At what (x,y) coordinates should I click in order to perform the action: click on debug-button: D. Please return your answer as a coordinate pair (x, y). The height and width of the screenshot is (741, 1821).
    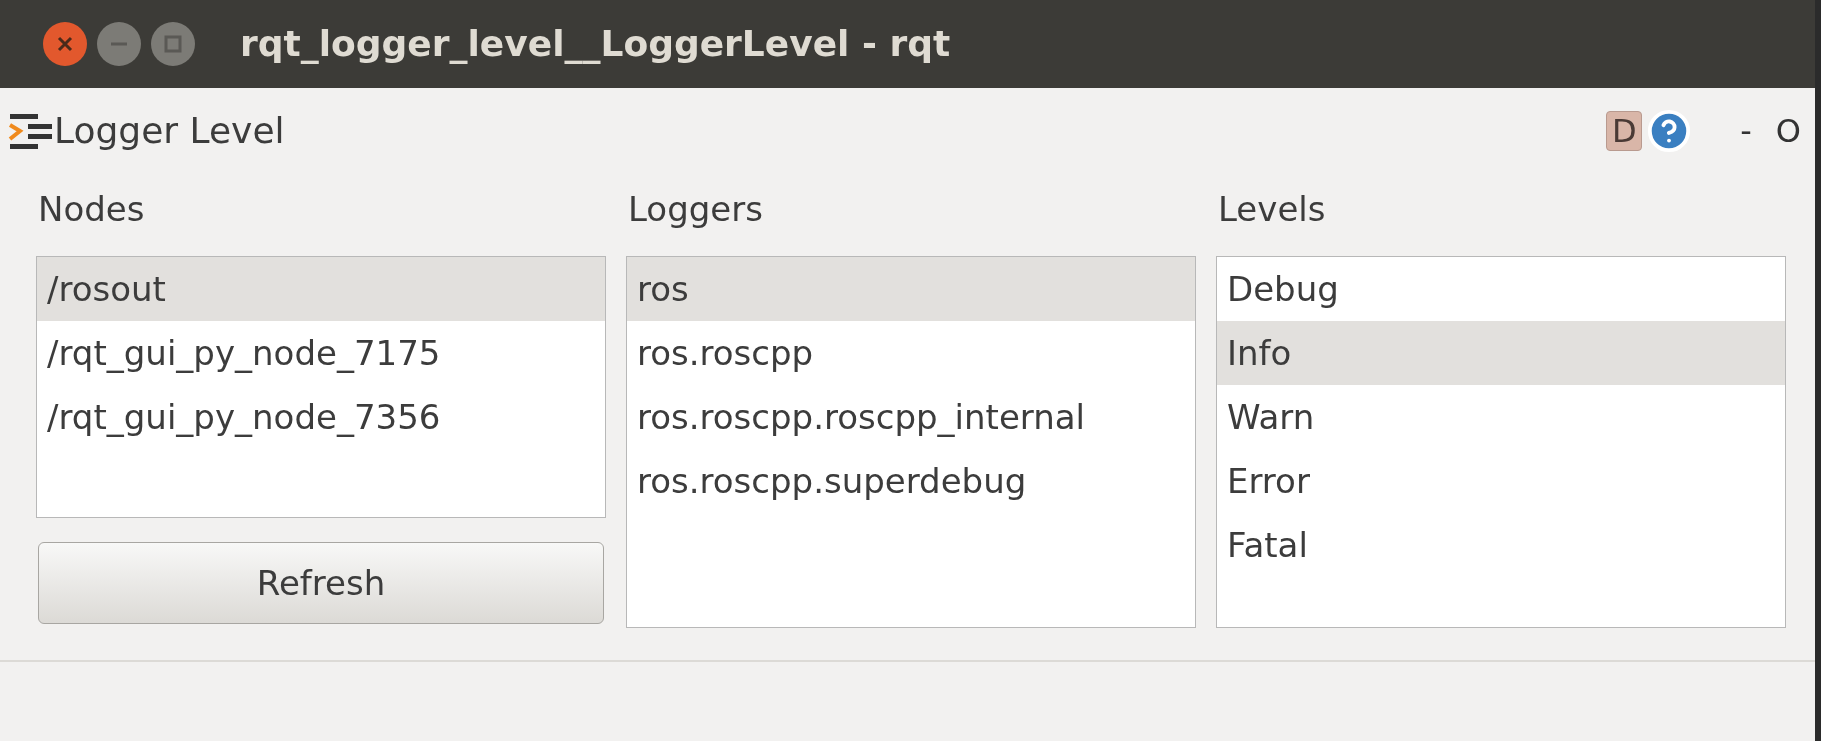
    Looking at the image, I should click on (1624, 131).